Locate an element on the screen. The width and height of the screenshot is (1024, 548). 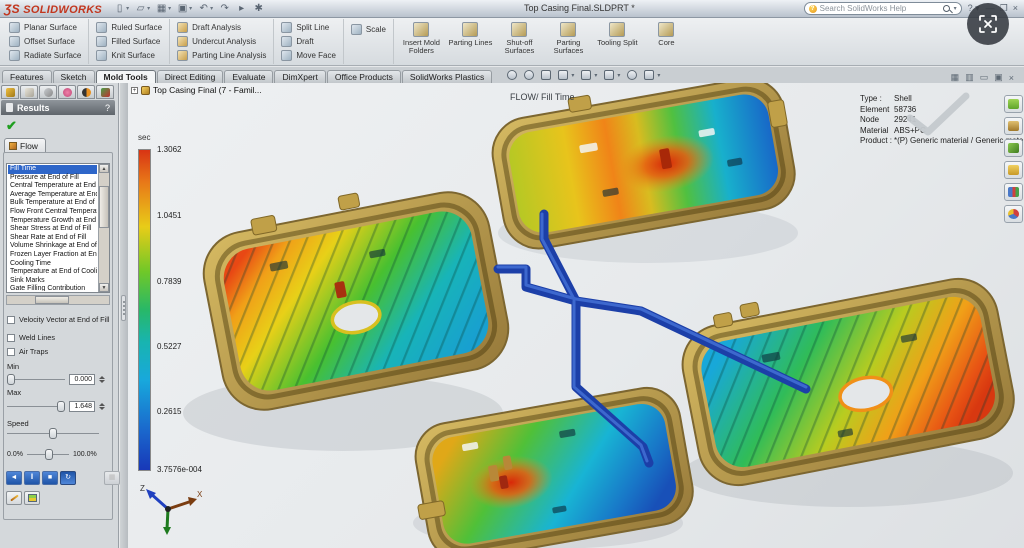
list-item: Sink Marks is located at coordinates (52, 281).